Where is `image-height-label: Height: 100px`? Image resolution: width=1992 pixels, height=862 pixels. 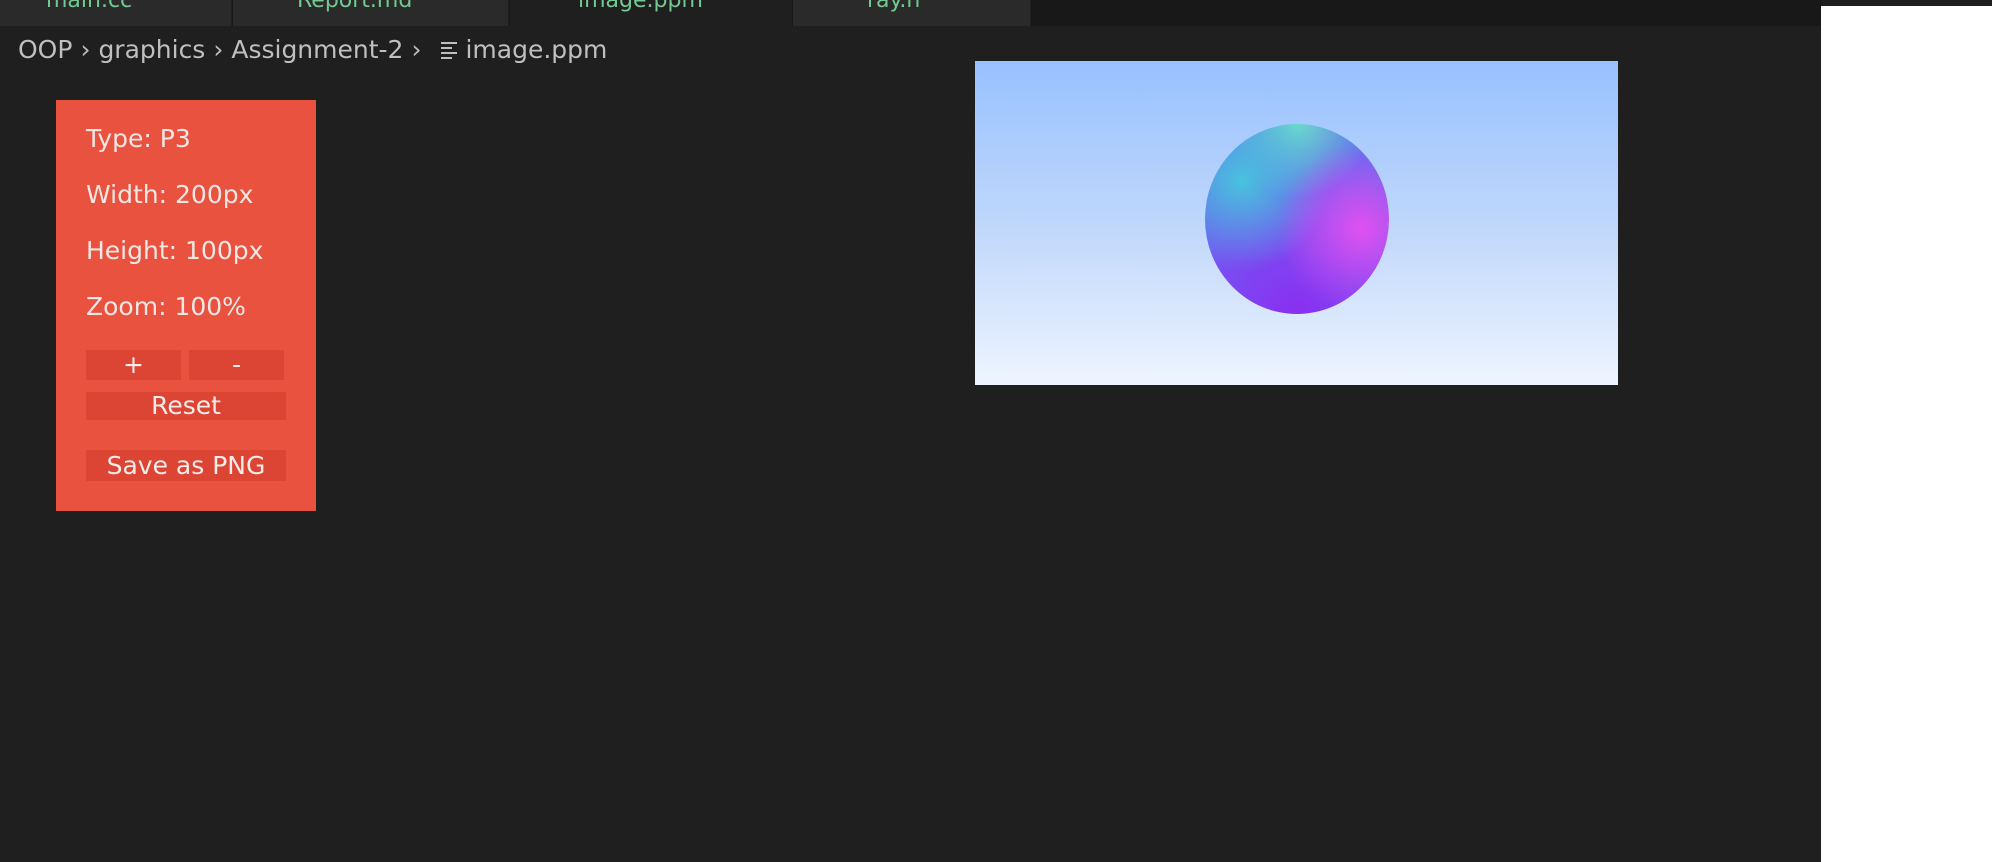 image-height-label: Height: 100px is located at coordinates (175, 250).